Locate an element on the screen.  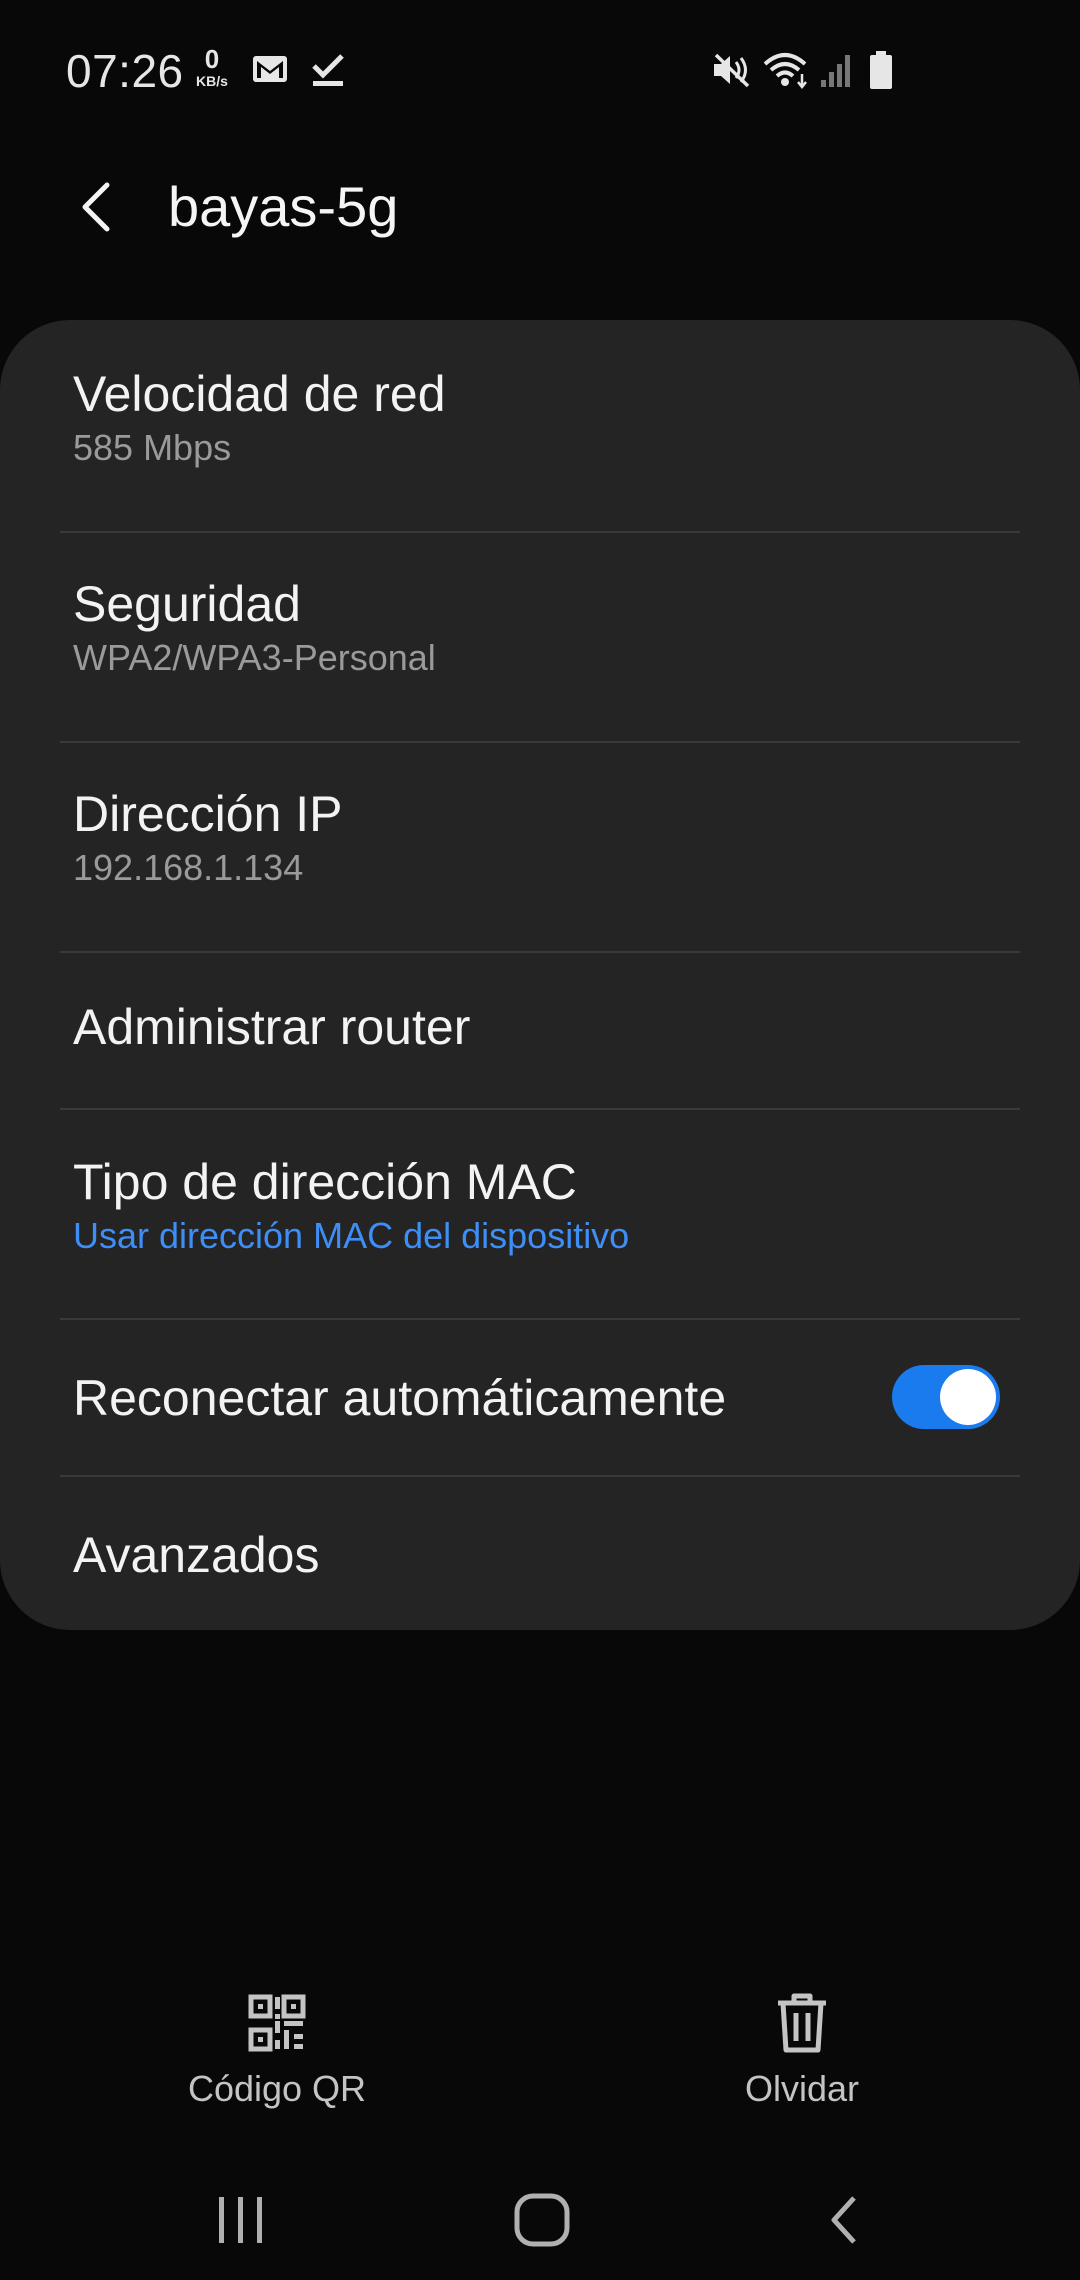
signal-icon is located at coordinates (837, 72).